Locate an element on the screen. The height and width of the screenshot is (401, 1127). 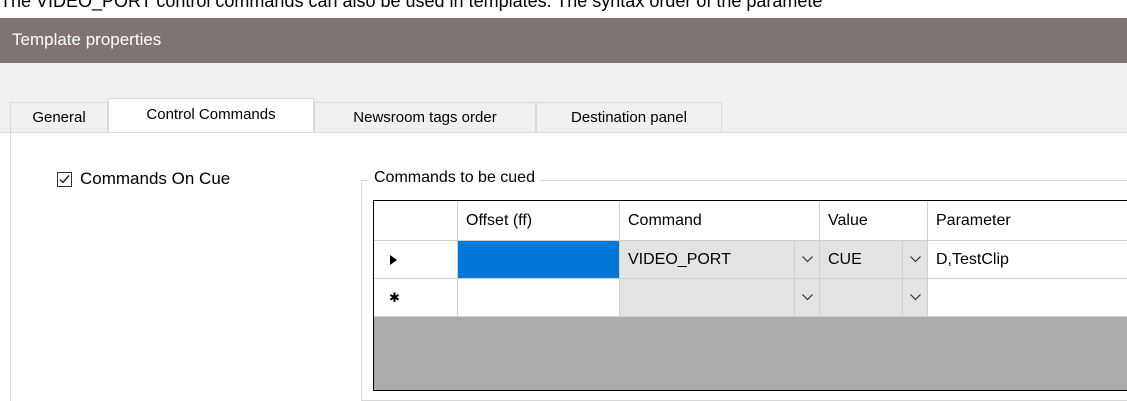
command-dropdown-button-row2 is located at coordinates (806, 297).